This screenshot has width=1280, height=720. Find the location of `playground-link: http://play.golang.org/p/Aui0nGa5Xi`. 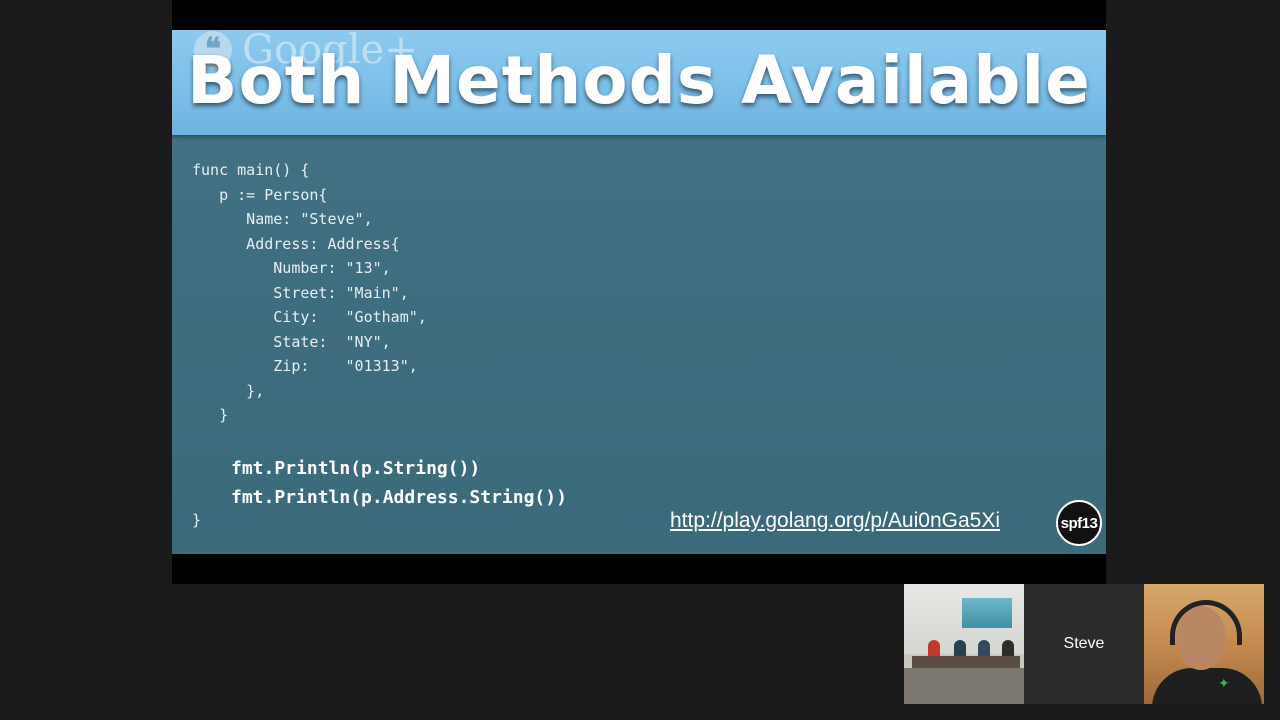

playground-link: http://play.golang.org/p/Aui0nGa5Xi is located at coordinates (835, 521).